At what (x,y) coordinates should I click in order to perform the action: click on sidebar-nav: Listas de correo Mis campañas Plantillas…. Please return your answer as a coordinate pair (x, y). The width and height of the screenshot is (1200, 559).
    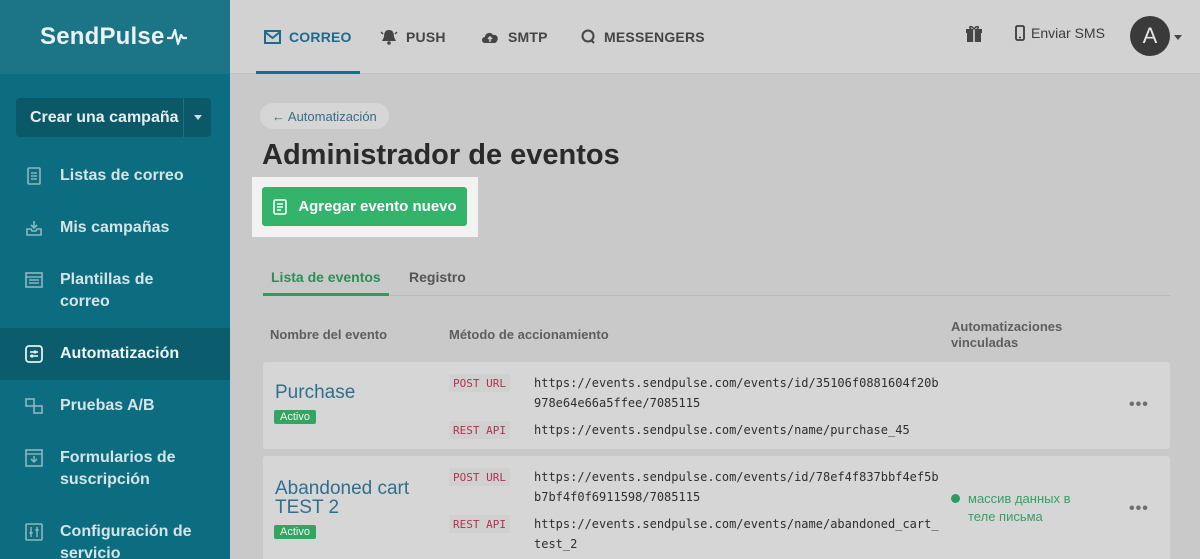
    Looking at the image, I should click on (115, 354).